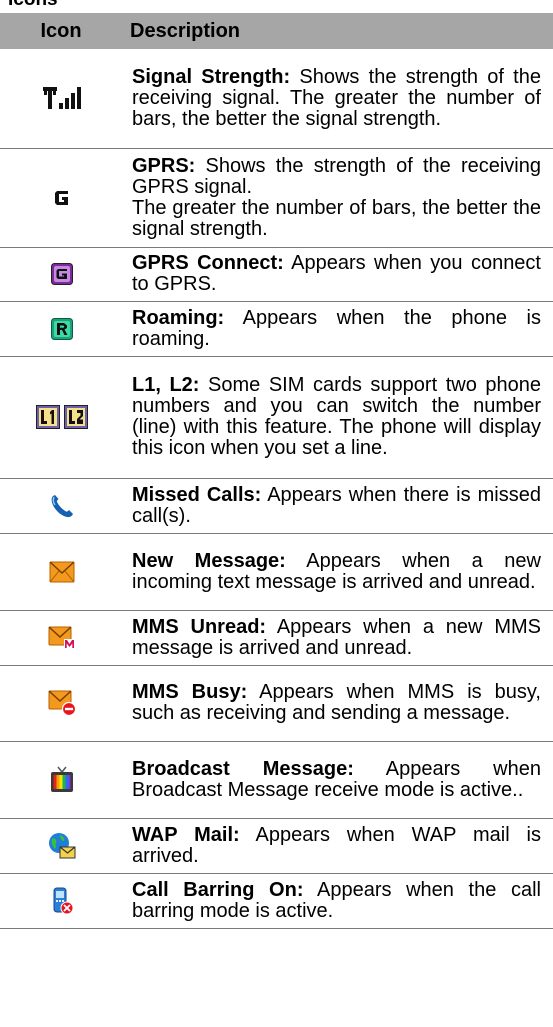  I want to click on missed-calls-icon, so click(62, 505).